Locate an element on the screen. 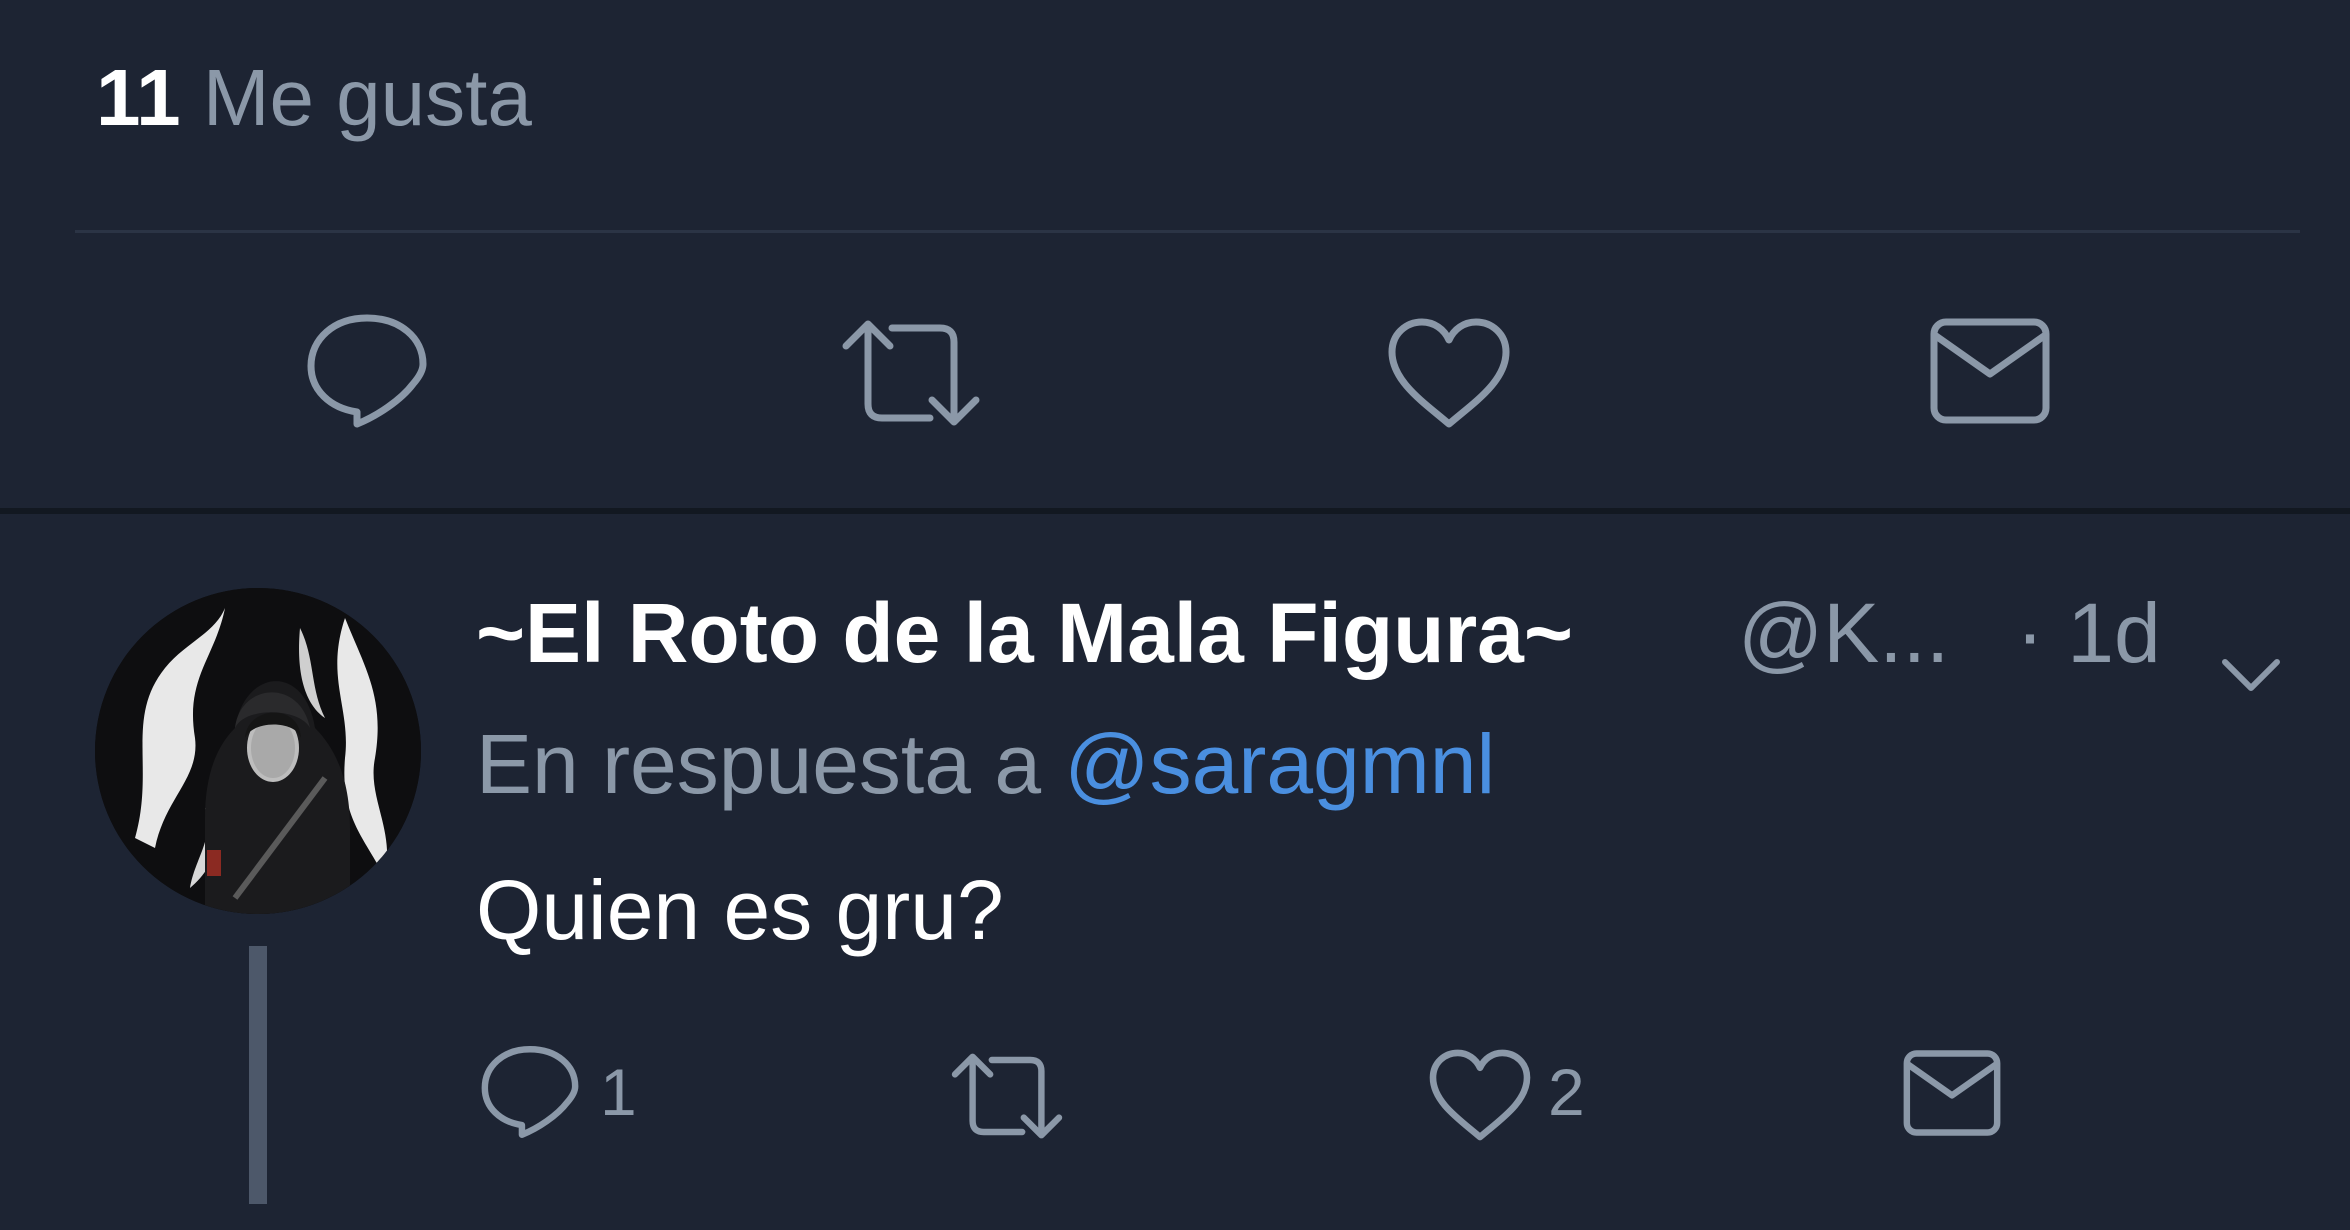 The height and width of the screenshot is (1230, 2350). reply-to-prefix: En respuesta a is located at coordinates (759, 764).